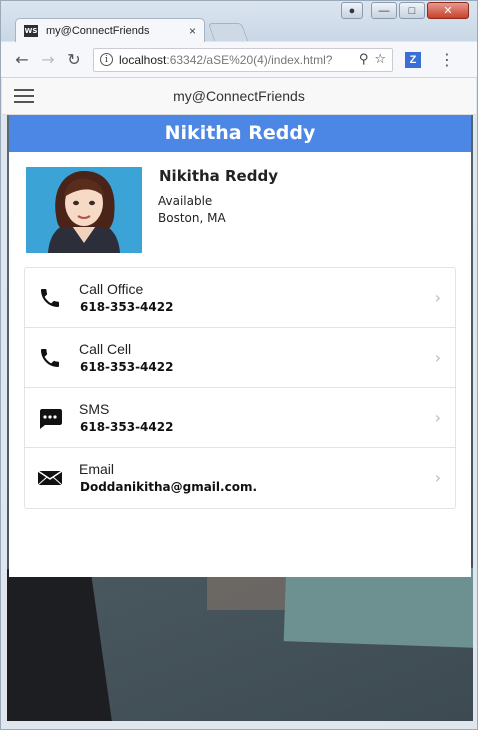  I want to click on user-profile-icon: ●, so click(352, 10).